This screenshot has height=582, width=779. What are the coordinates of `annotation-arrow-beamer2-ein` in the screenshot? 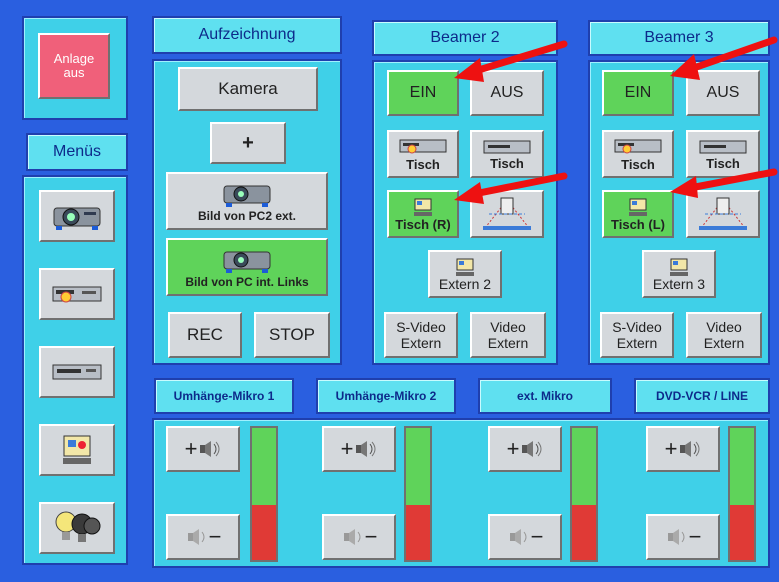 It's located at (511, 61).